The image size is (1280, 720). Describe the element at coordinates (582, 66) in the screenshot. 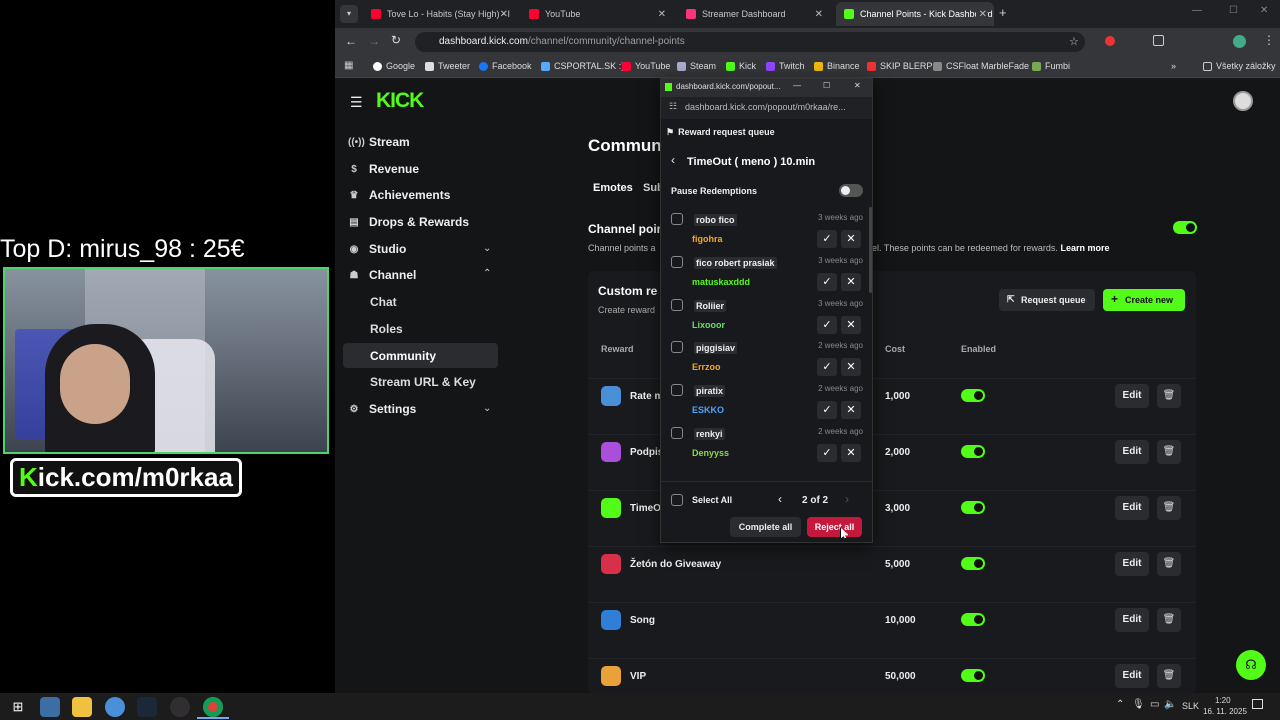

I see `bookmark-csportal: CSPORTAL.SK :)` at that location.